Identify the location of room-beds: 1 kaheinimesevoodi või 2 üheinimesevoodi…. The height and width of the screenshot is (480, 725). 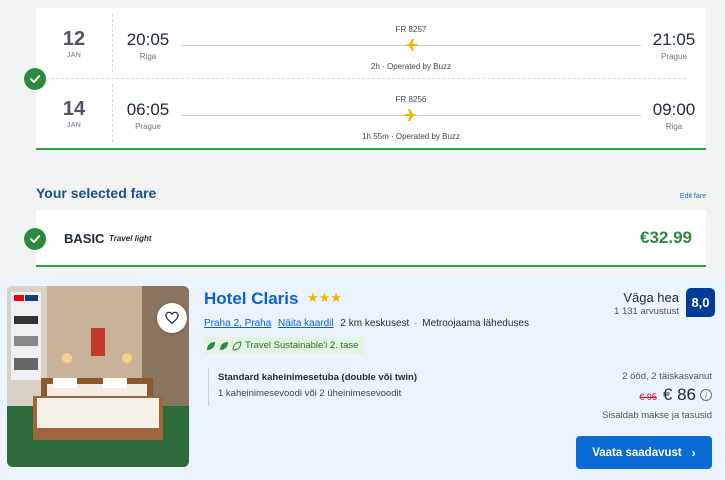
(310, 393).